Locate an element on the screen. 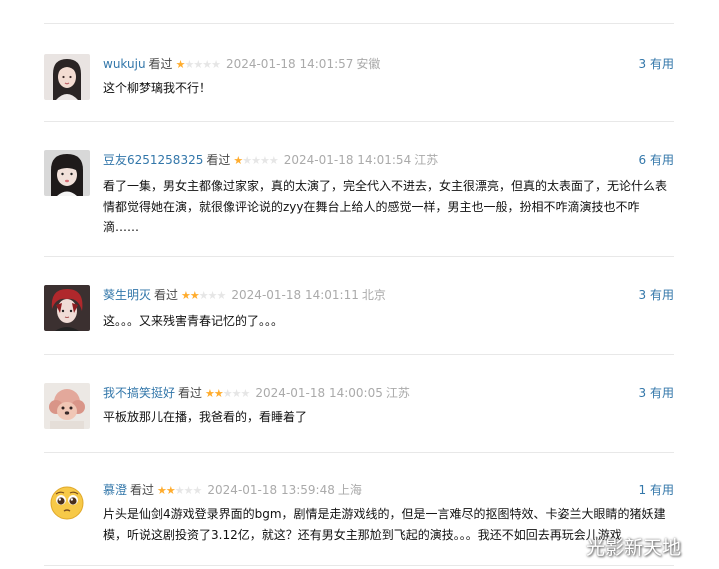  useful-vote-button: 6 有用 is located at coordinates (656, 160).